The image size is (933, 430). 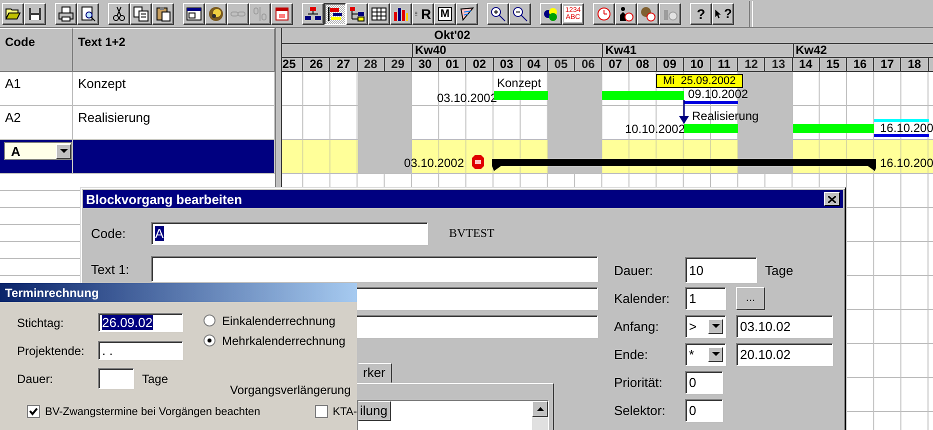 I want to click on day-header: 02, so click(x=480, y=64).